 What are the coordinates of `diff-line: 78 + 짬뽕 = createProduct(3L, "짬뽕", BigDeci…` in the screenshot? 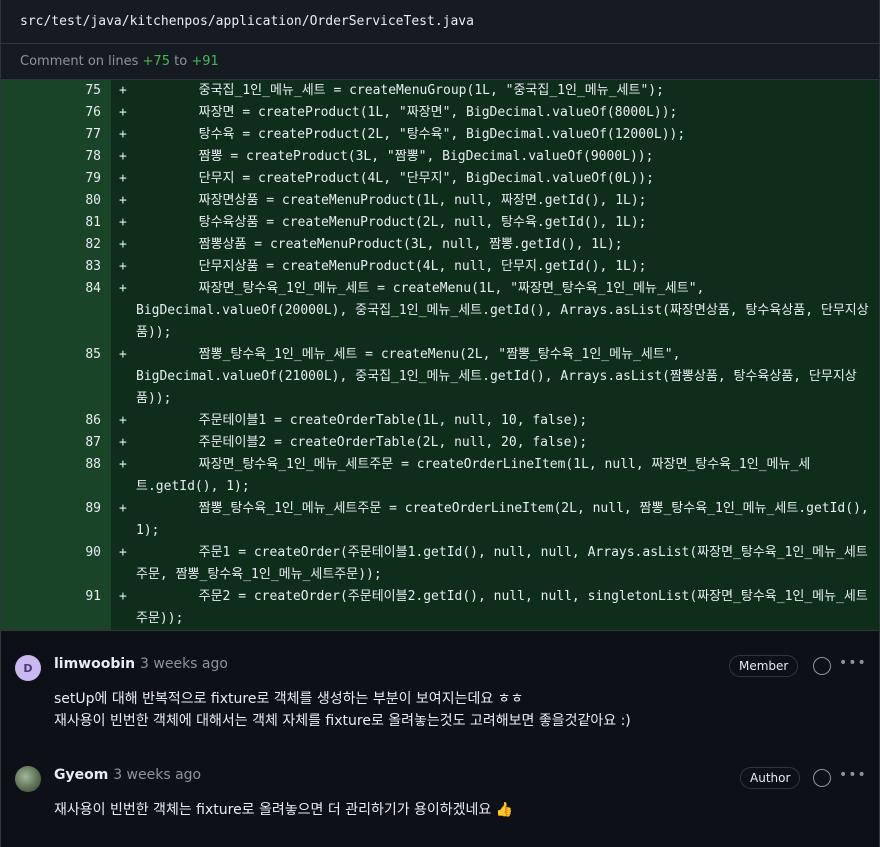 It's located at (440, 157).